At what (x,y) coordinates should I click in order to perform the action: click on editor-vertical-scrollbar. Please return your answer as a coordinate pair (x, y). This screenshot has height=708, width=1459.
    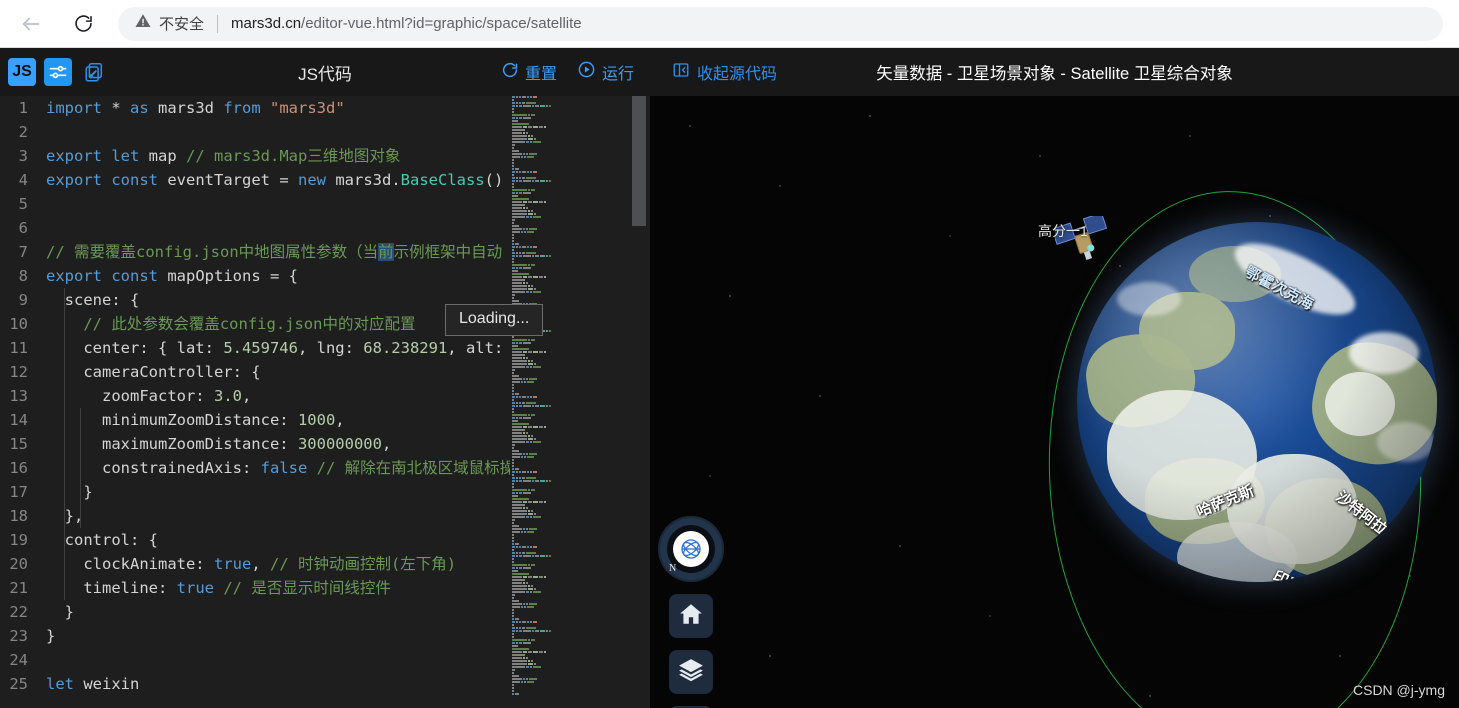
    Looking at the image, I should click on (639, 402).